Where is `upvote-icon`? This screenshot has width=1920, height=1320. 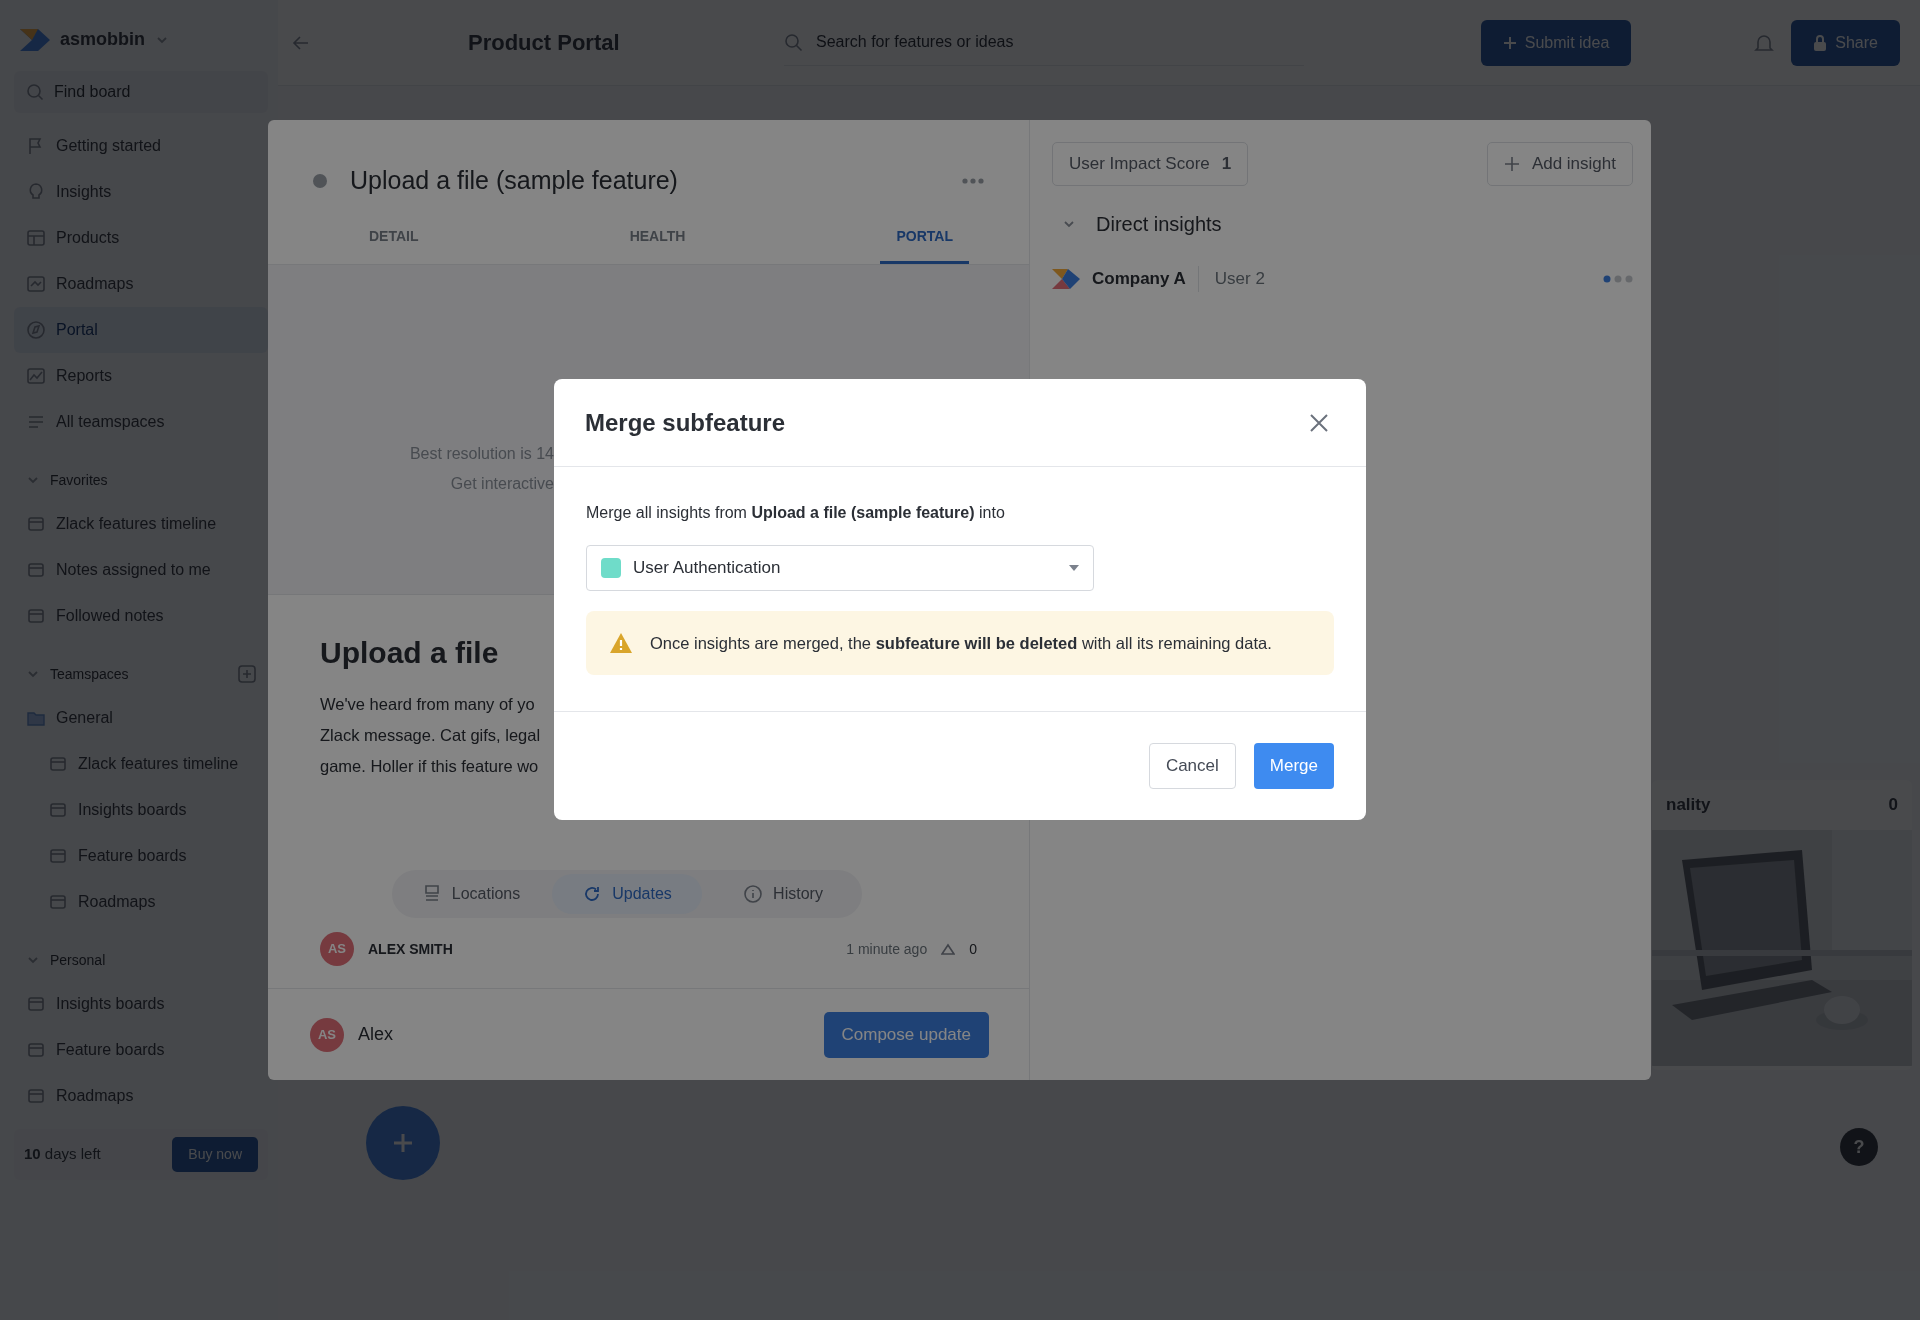 upvote-icon is located at coordinates (948, 949).